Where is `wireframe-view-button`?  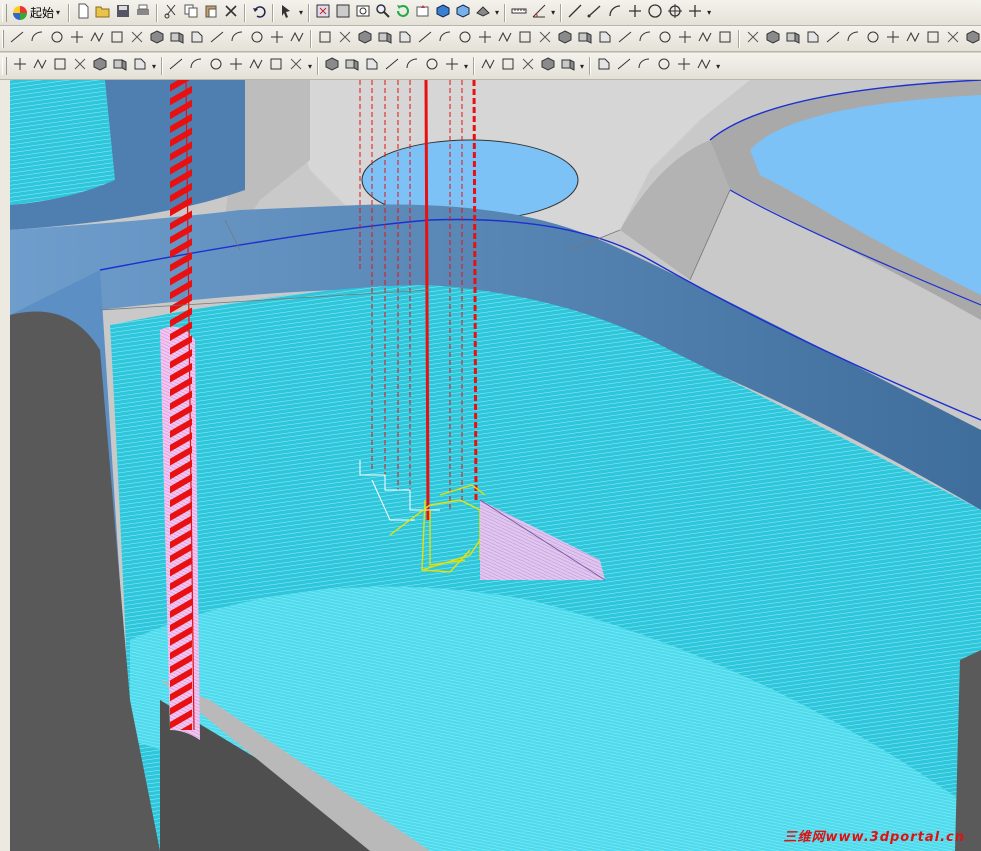
wireframe-view-button is located at coordinates (463, 13).